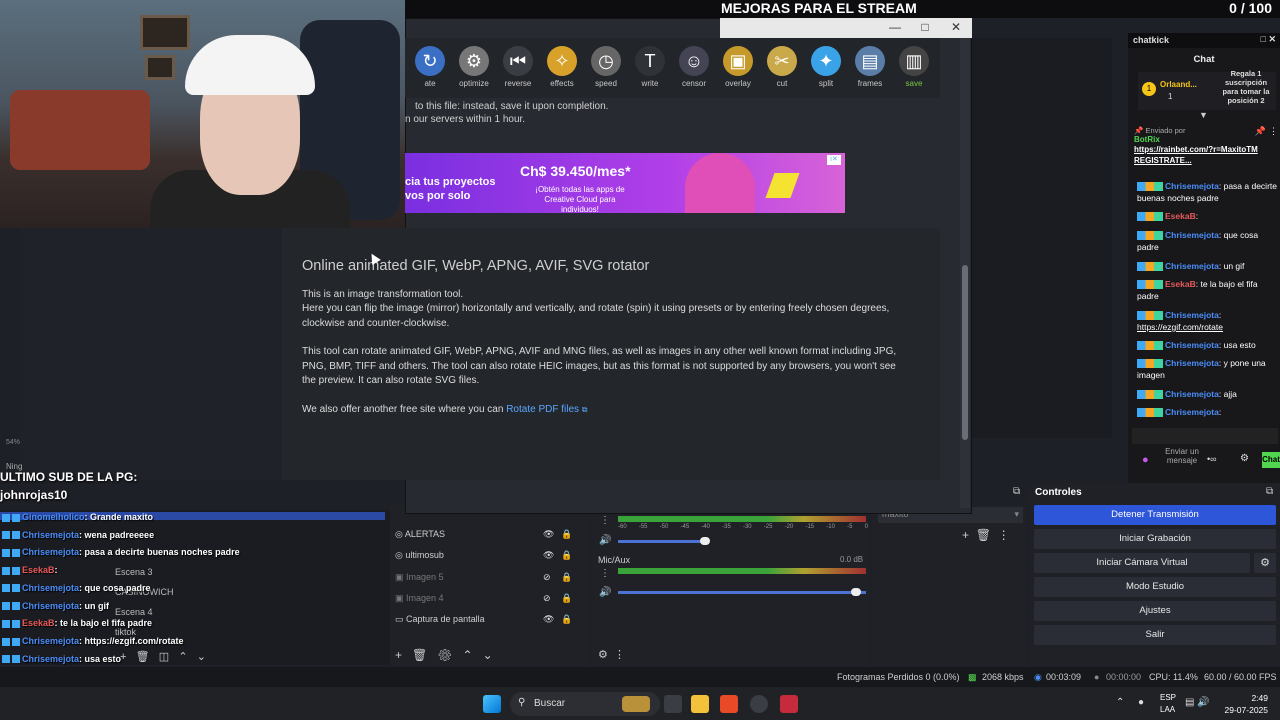 The height and width of the screenshot is (720, 1280). What do you see at coordinates (983, 535) in the screenshot?
I see `transition-delete-icon: 🗑` at bounding box center [983, 535].